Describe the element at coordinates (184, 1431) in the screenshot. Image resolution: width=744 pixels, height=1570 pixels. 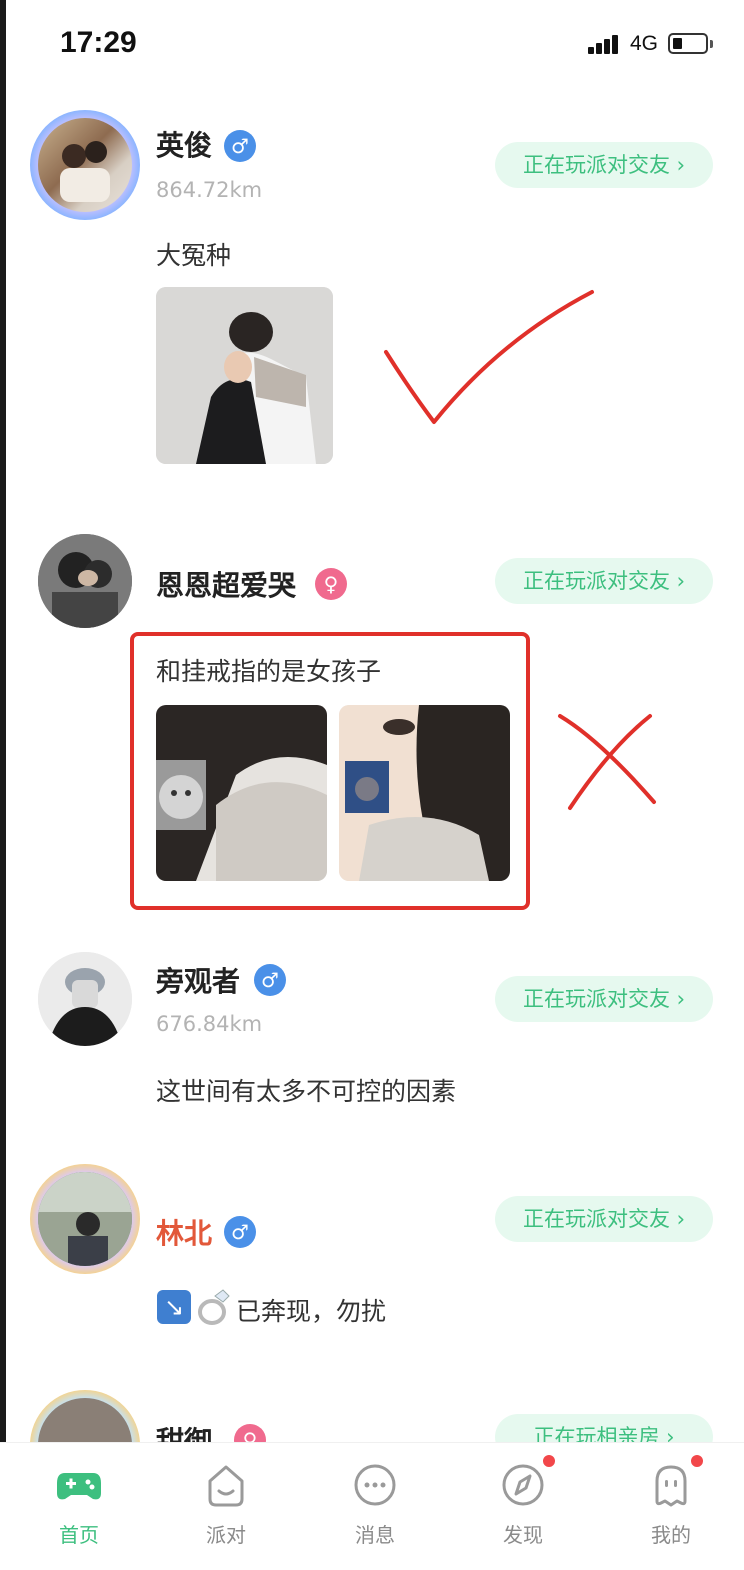
I see `username: 甜御` at that location.